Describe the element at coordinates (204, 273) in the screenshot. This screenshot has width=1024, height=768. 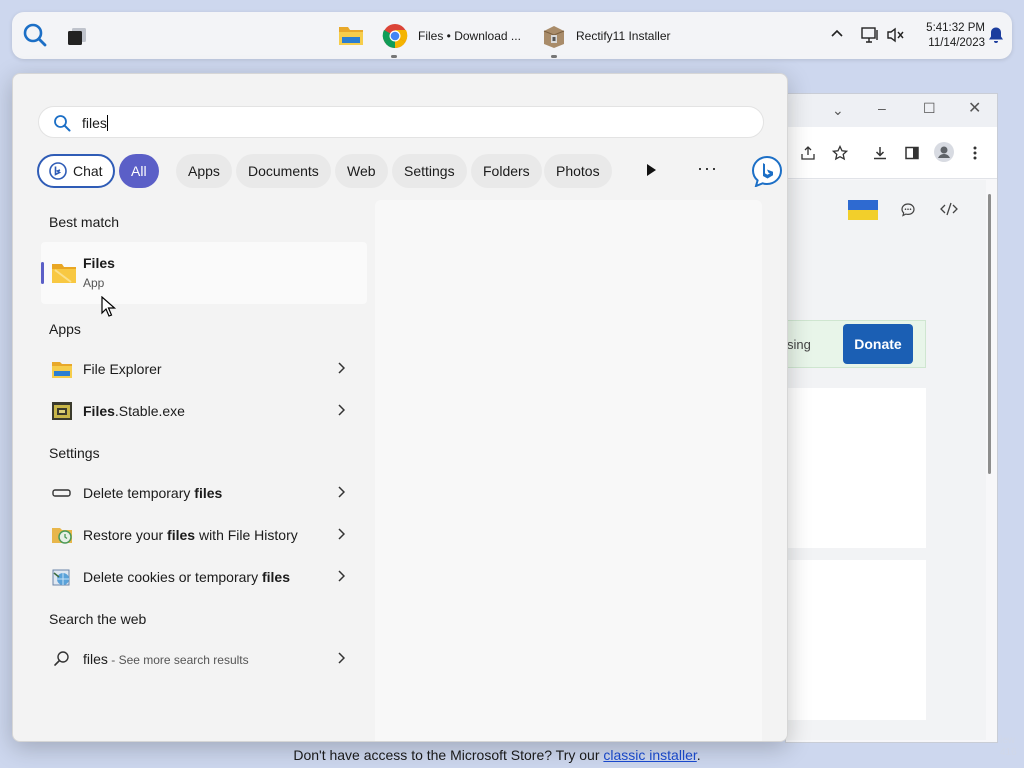
I see `best-match-item: Files App` at that location.